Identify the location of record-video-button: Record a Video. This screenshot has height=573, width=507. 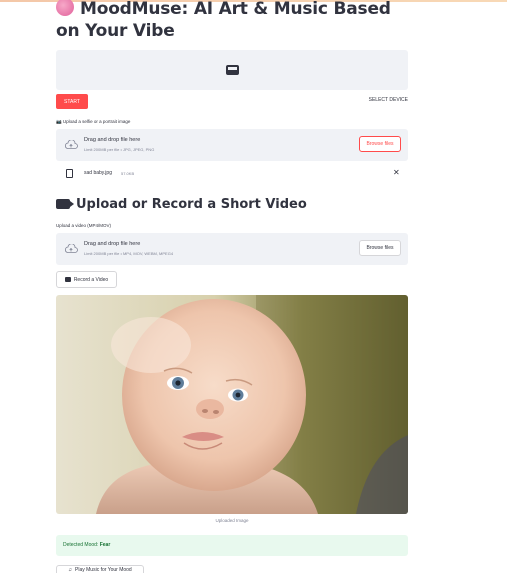
(86, 279).